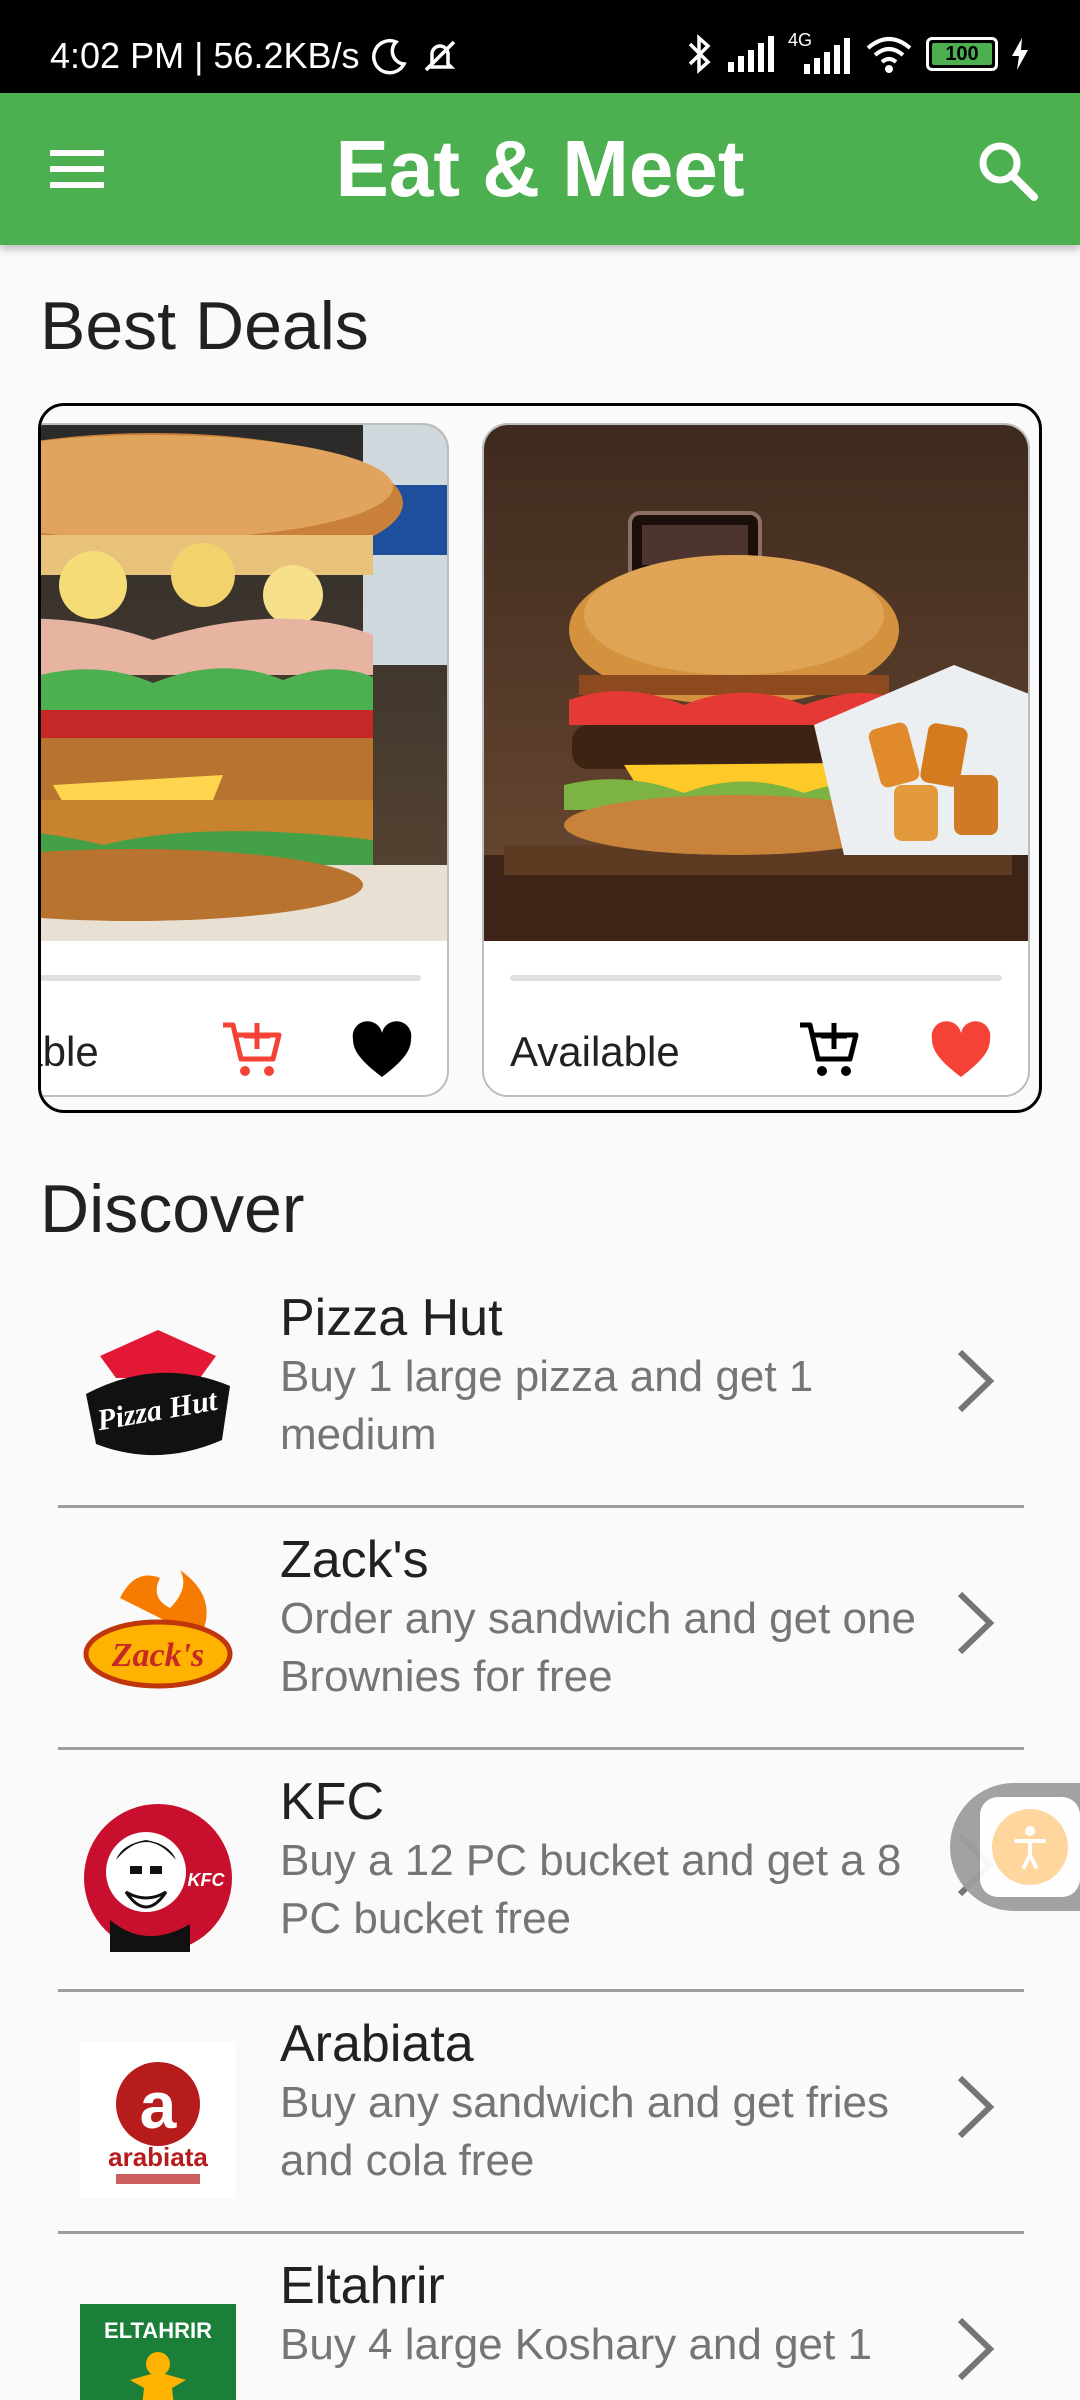 The image size is (1080, 2400). Describe the element at coordinates (1007, 170) in the screenshot. I see `search-icon` at that location.